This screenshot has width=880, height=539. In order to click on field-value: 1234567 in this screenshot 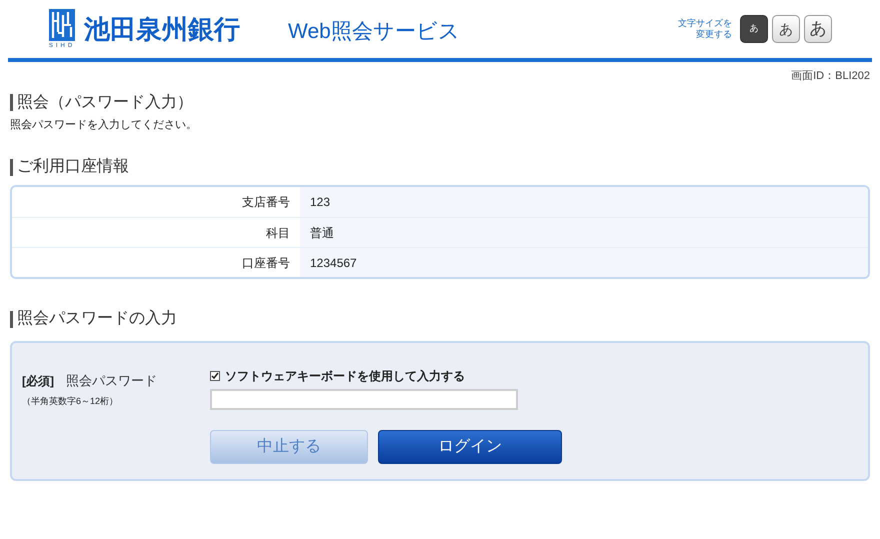, I will do `click(584, 262)`.